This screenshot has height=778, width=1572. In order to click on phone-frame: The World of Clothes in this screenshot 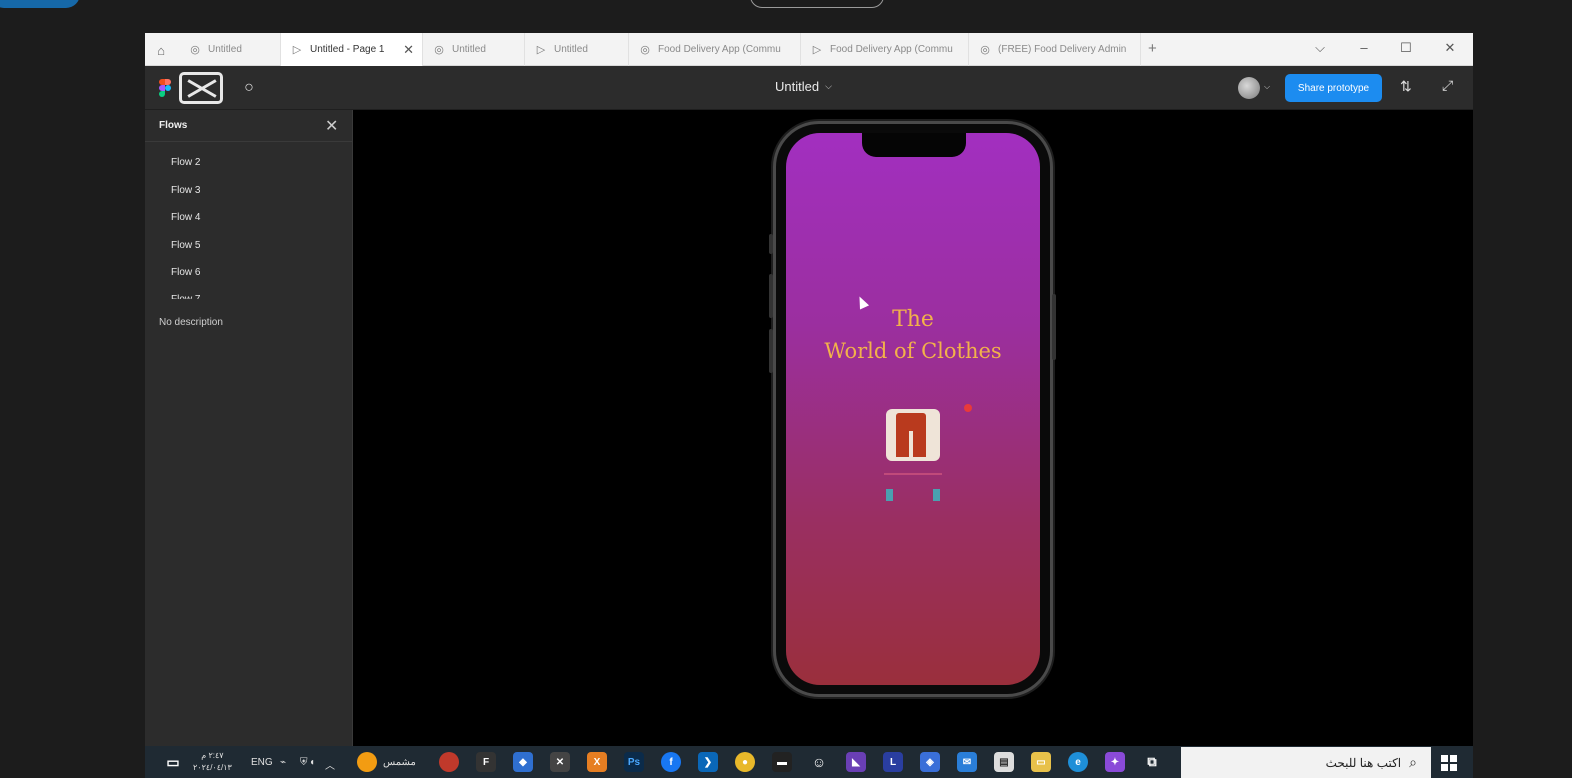, I will do `click(912, 409)`.